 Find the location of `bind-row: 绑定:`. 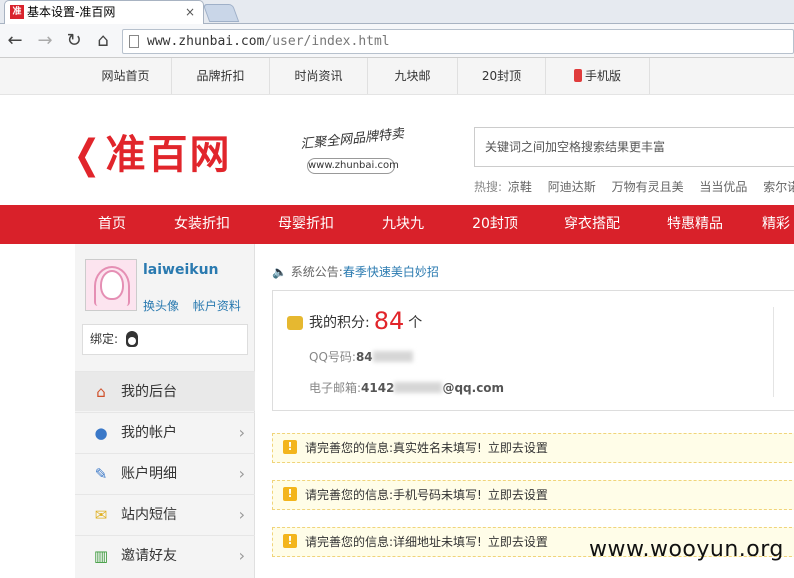

bind-row: 绑定: is located at coordinates (165, 339).